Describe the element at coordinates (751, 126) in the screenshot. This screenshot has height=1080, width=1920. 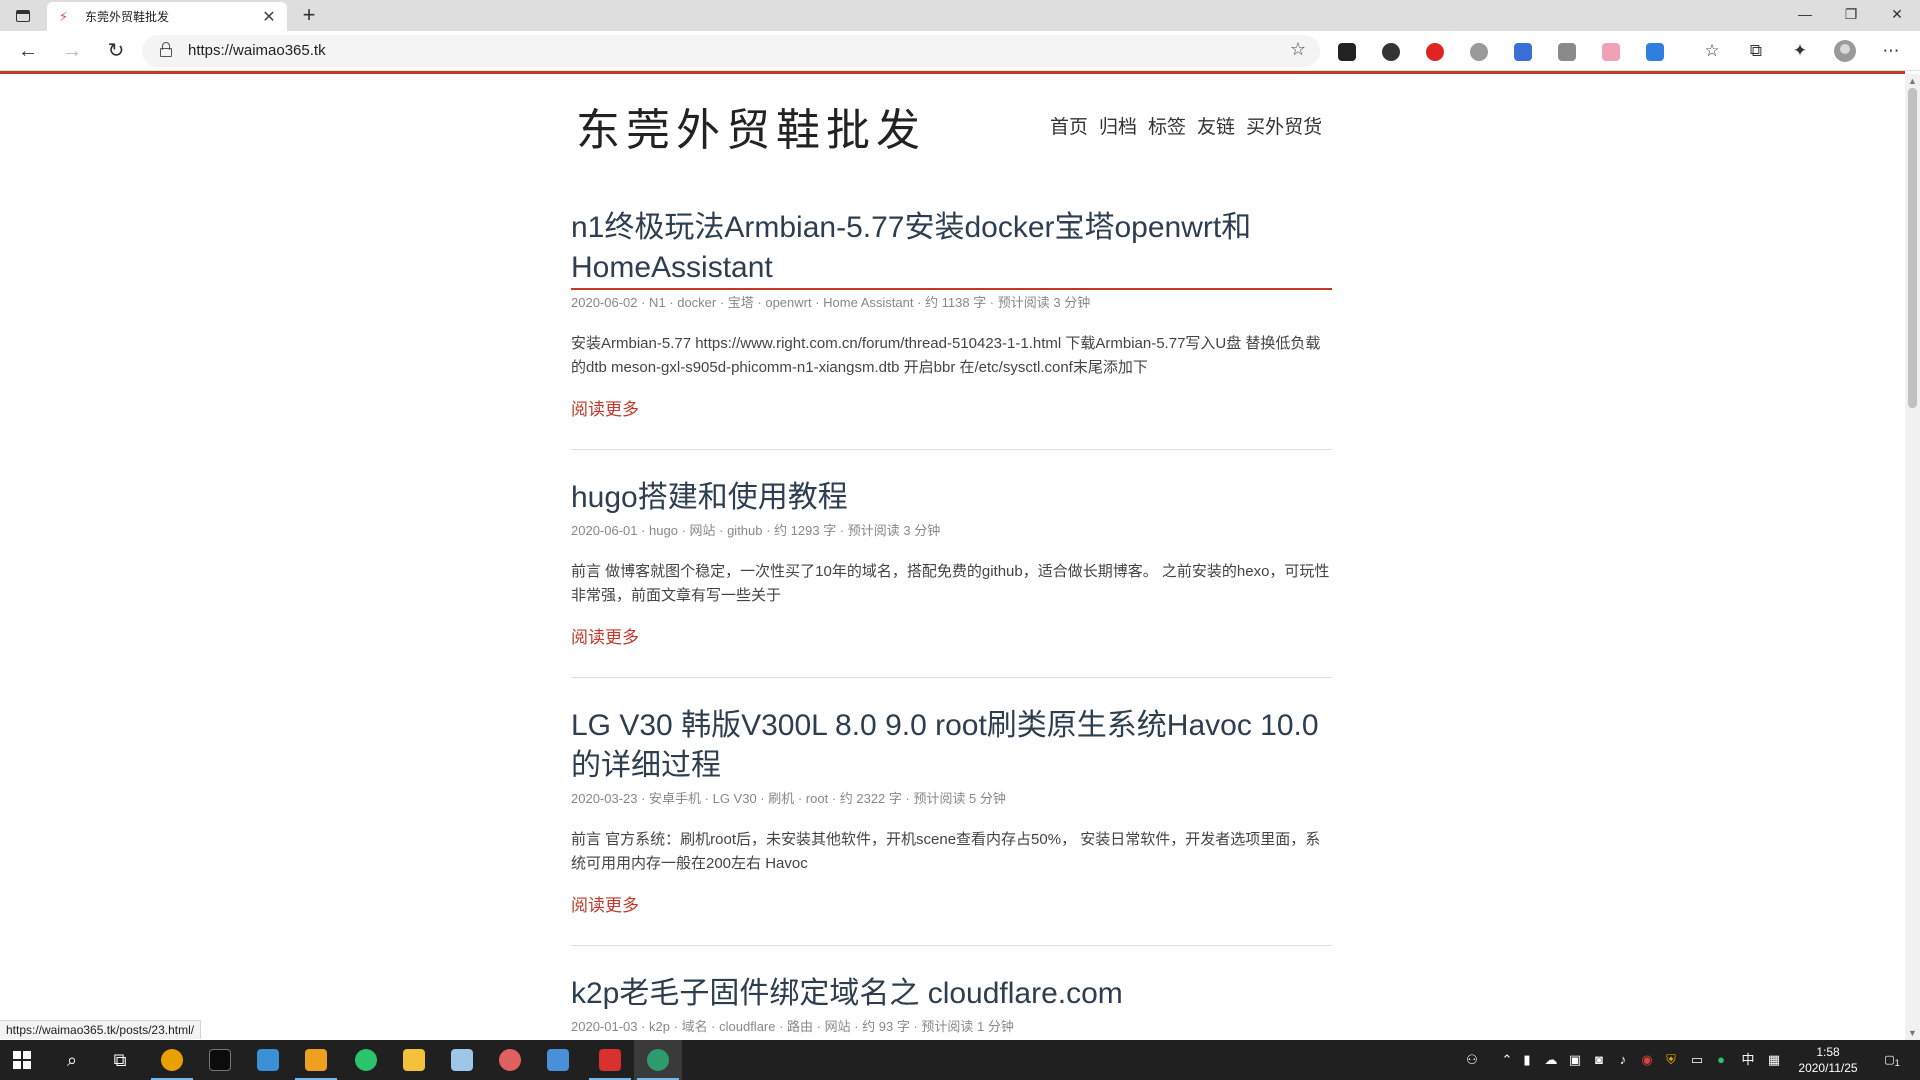
I see `site-title: 东莞外贸鞋批发` at that location.